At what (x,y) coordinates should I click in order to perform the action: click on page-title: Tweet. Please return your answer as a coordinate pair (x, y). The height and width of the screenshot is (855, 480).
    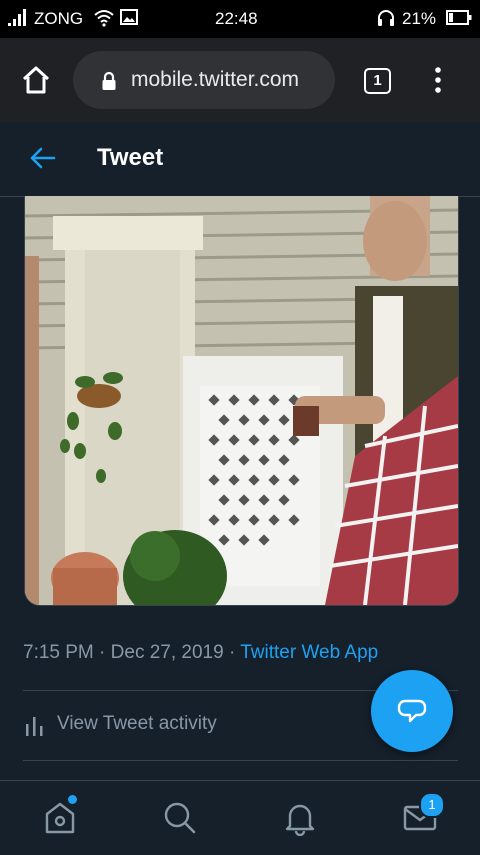
    Looking at the image, I should click on (130, 157).